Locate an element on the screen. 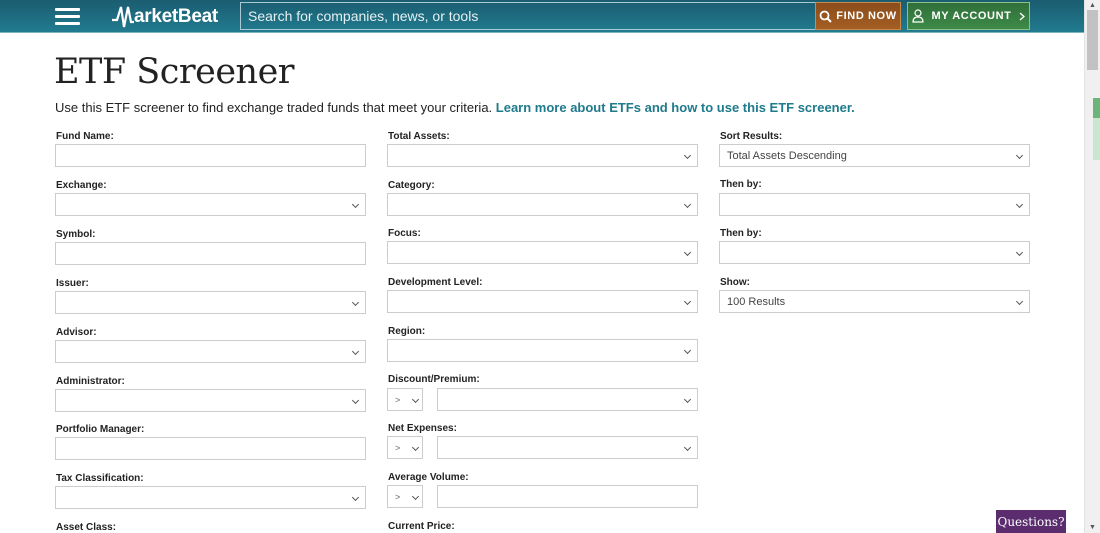 This screenshot has width=1100, height=533. user-icon is located at coordinates (917, 16).